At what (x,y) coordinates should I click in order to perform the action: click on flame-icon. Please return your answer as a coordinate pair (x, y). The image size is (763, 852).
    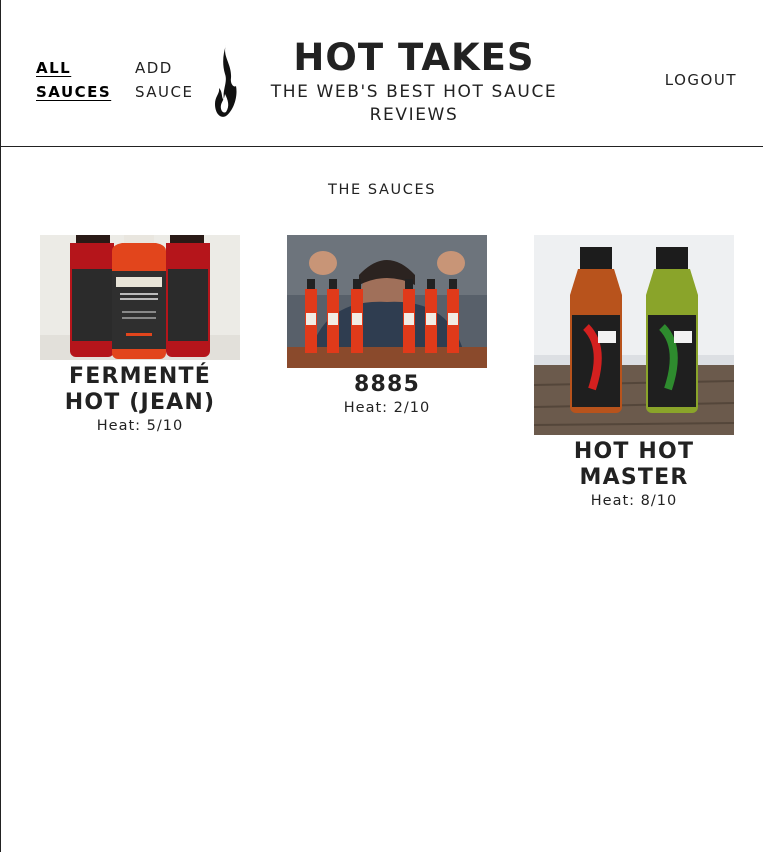
    Looking at the image, I should click on (226, 81).